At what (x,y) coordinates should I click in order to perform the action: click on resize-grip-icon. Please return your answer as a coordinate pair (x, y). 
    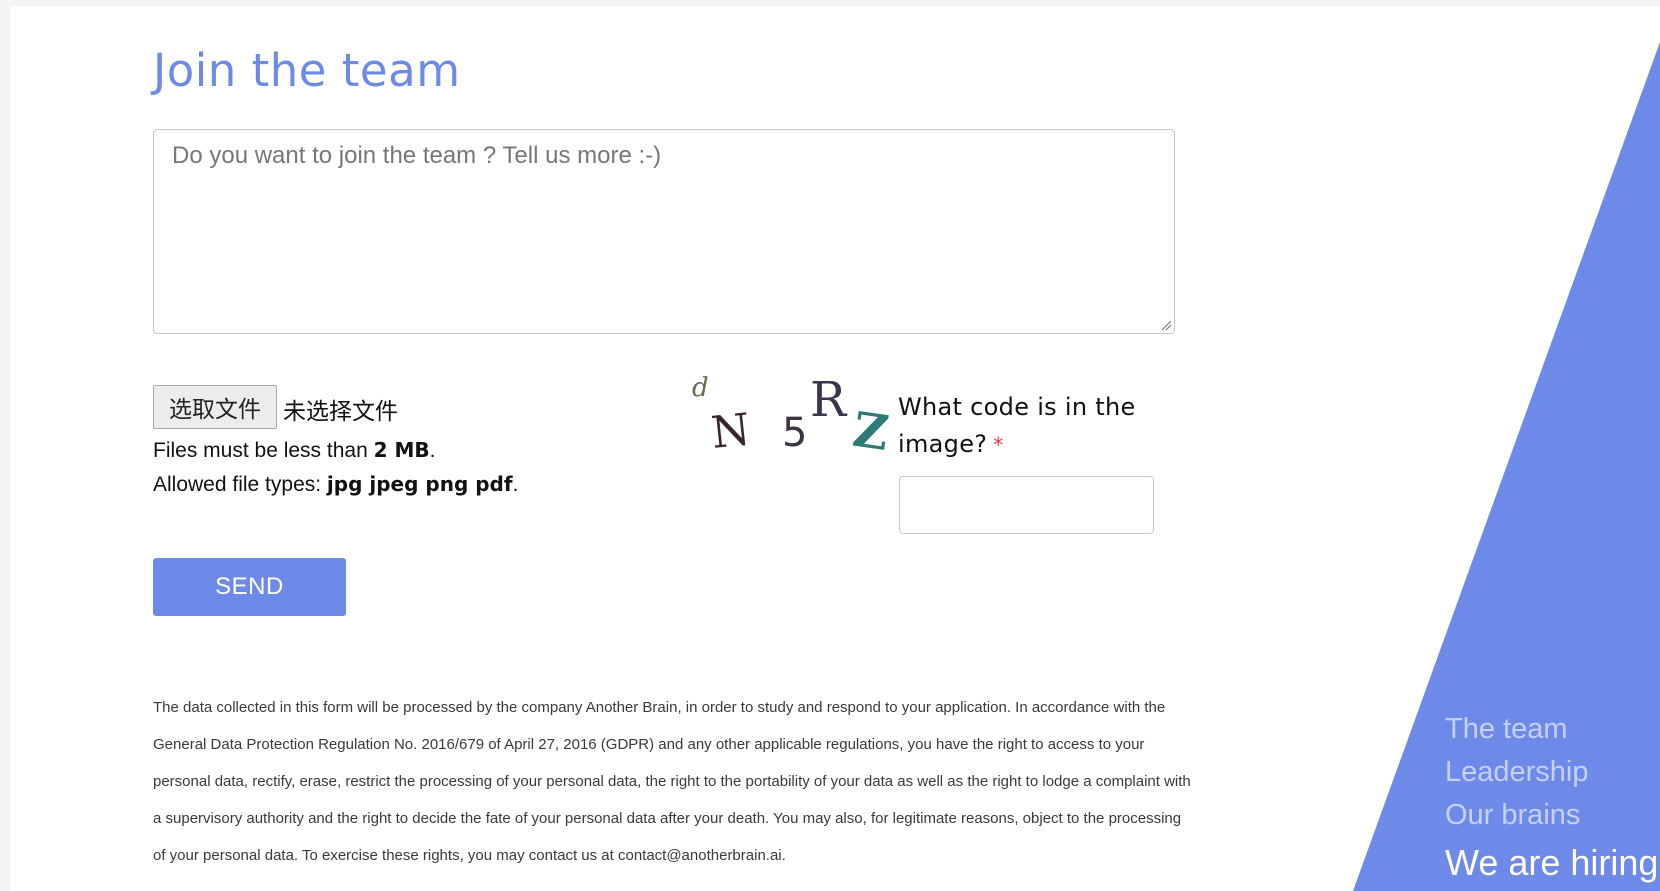
    Looking at the image, I should click on (1166, 325).